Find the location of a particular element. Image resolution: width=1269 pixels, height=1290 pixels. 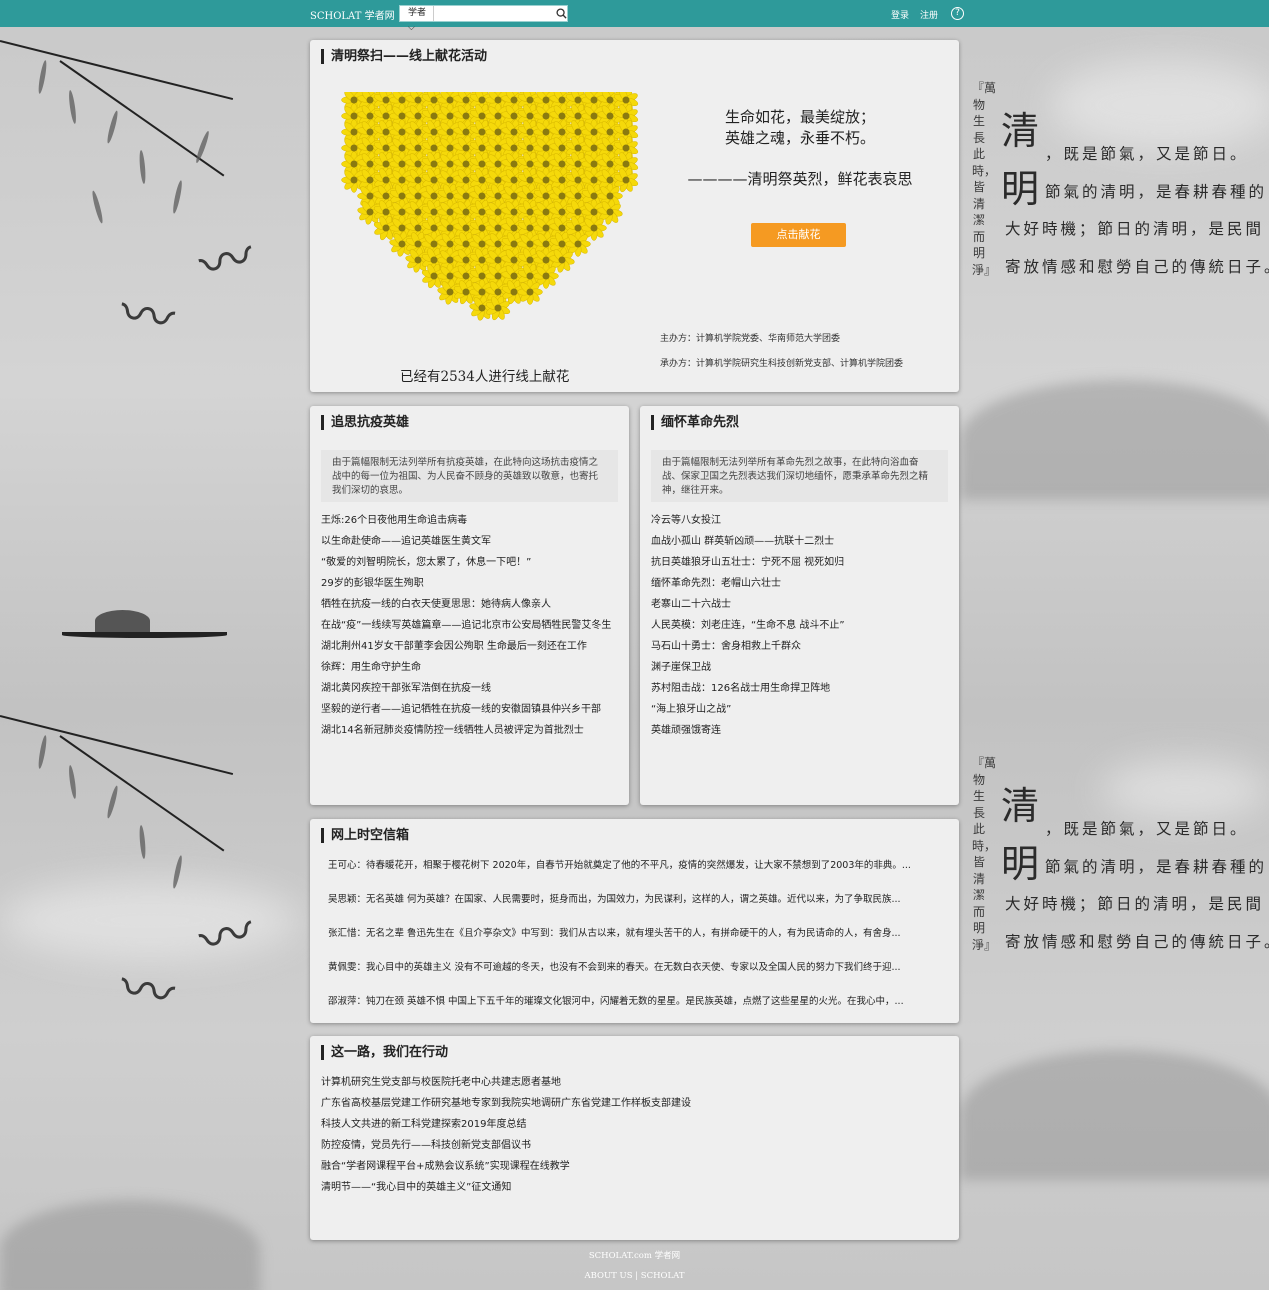

search-icon is located at coordinates (561, 13).